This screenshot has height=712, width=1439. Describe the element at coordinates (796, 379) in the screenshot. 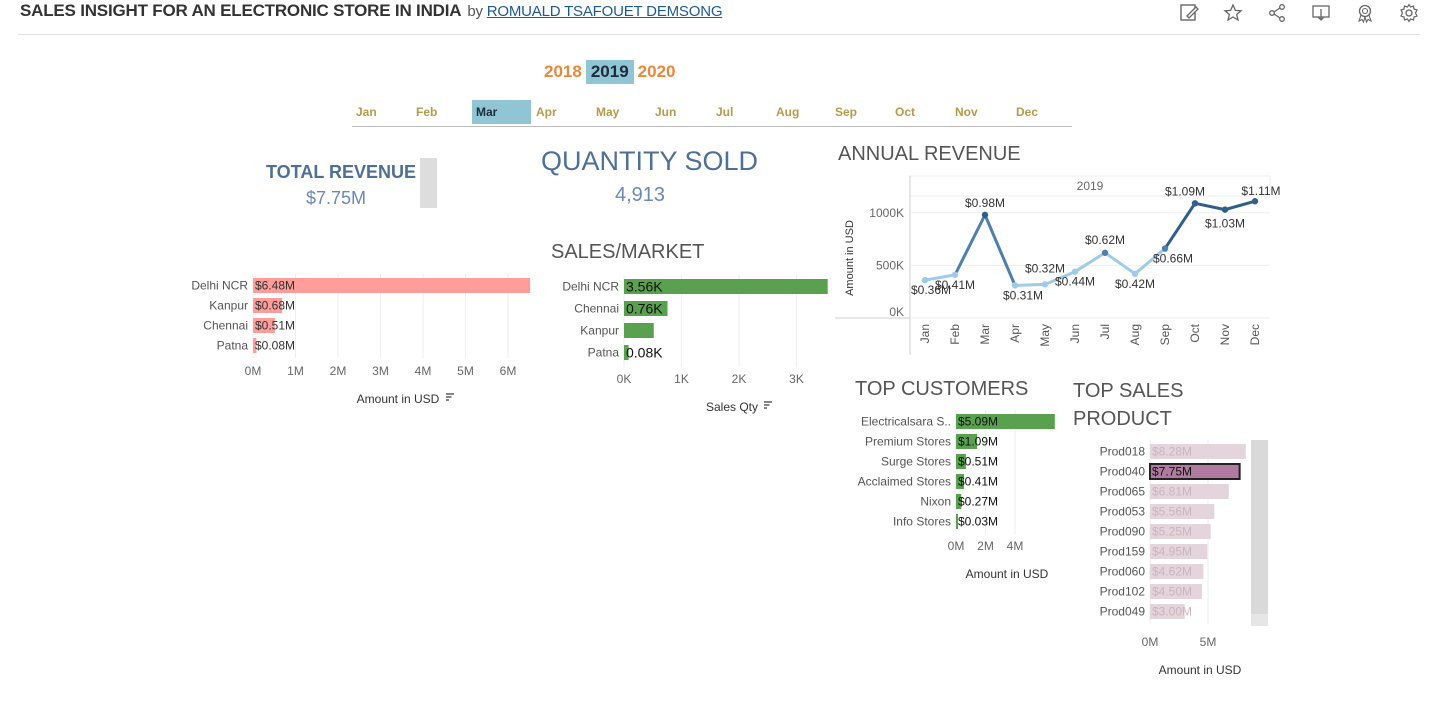

I see `qty_by_market-tick-label: 3K` at that location.